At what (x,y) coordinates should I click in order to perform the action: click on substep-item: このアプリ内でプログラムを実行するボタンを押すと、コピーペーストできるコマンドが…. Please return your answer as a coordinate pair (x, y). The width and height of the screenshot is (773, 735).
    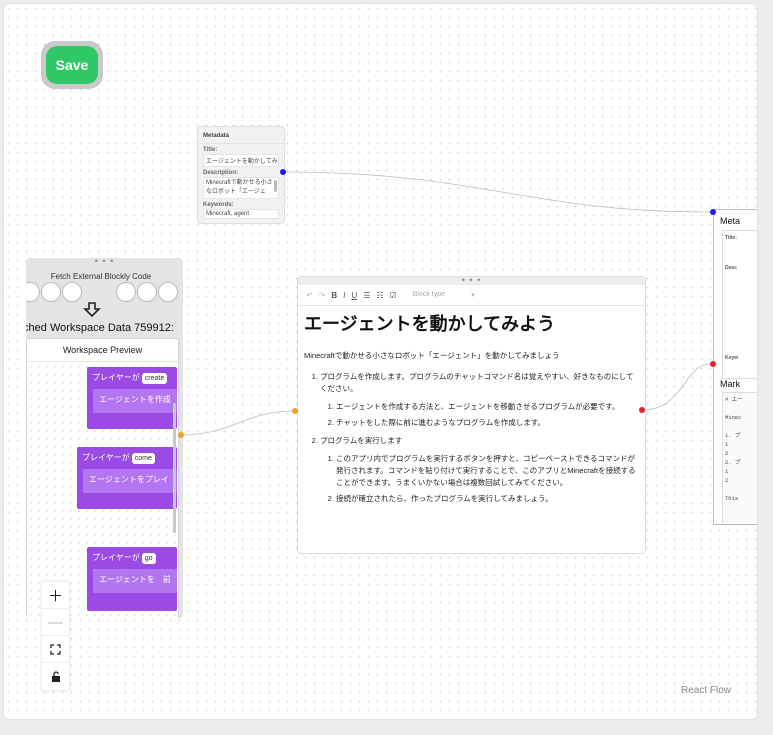
    Looking at the image, I should click on (487, 471).